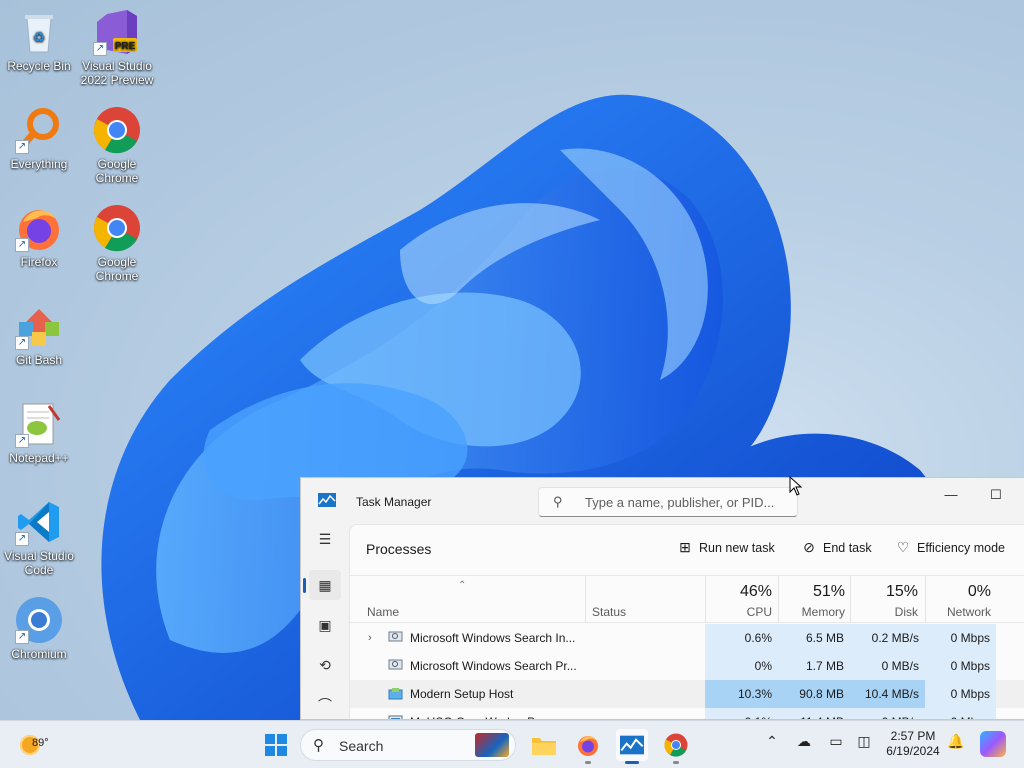  What do you see at coordinates (39, 326) in the screenshot?
I see `git-bash-icon: ↗` at bounding box center [39, 326].